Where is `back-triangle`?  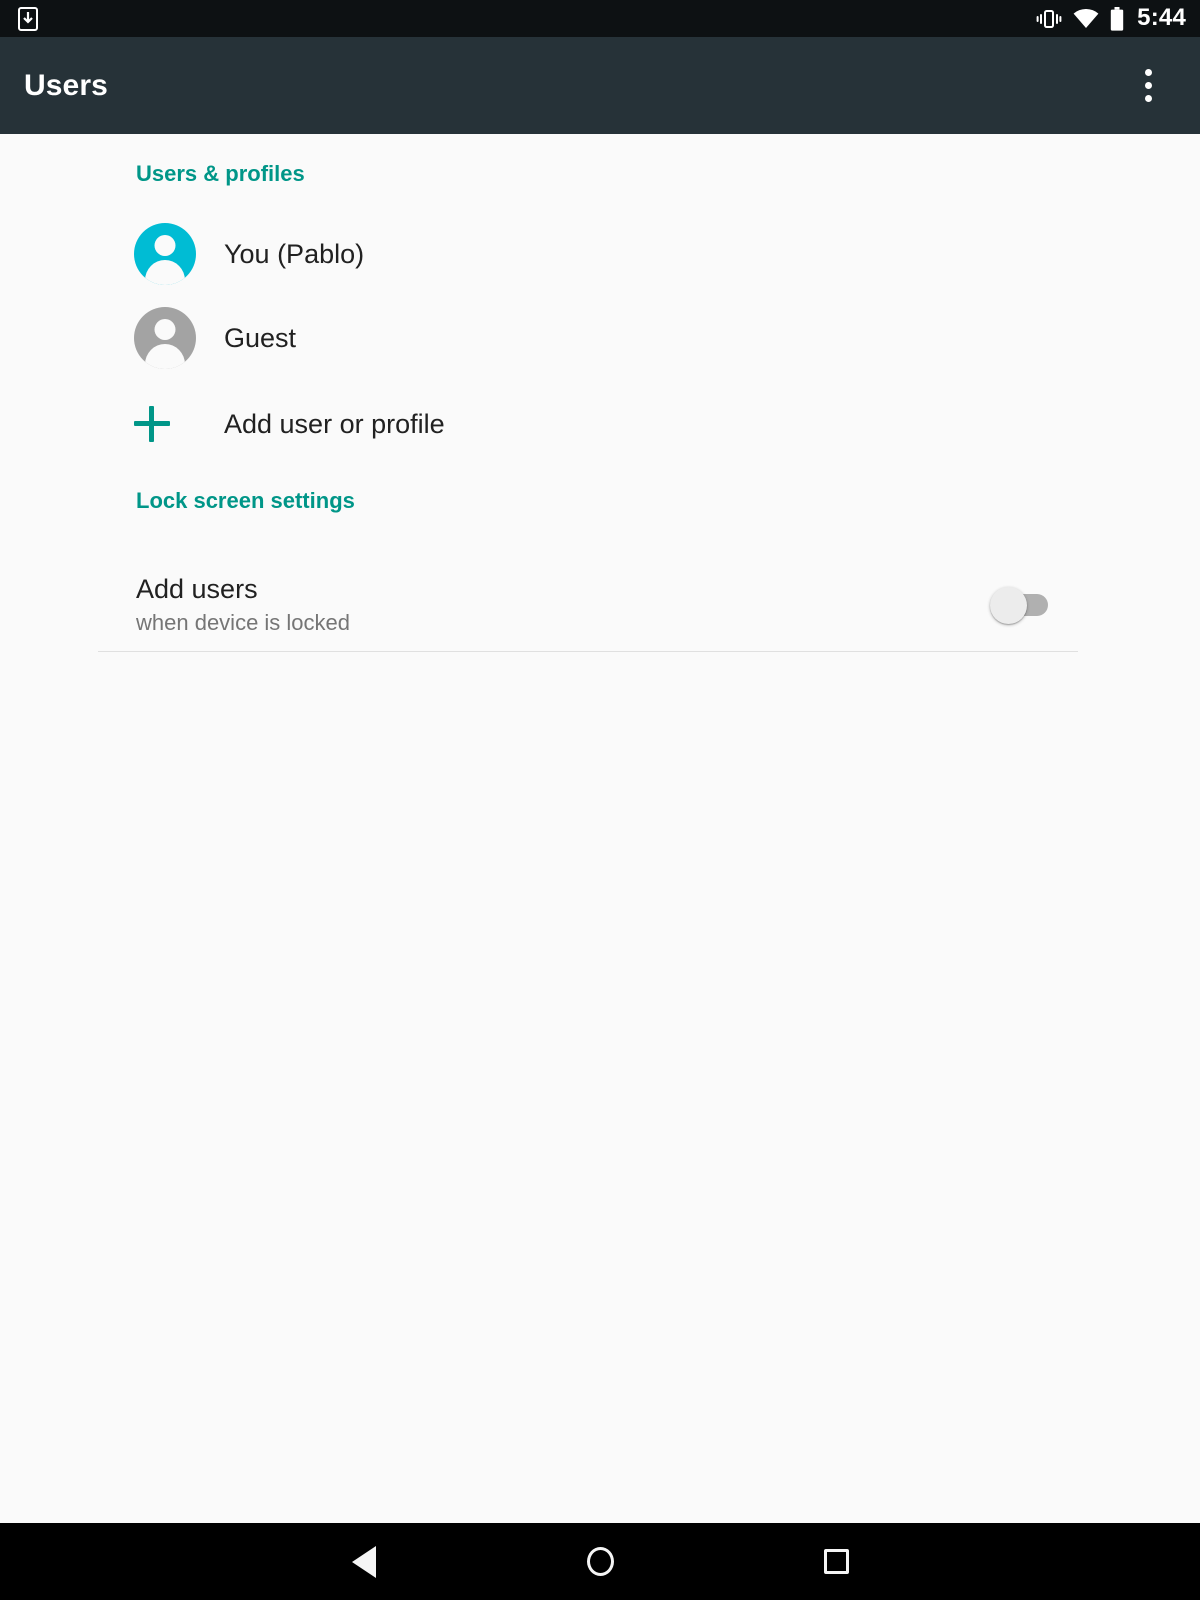
back-triangle is located at coordinates (364, 1561).